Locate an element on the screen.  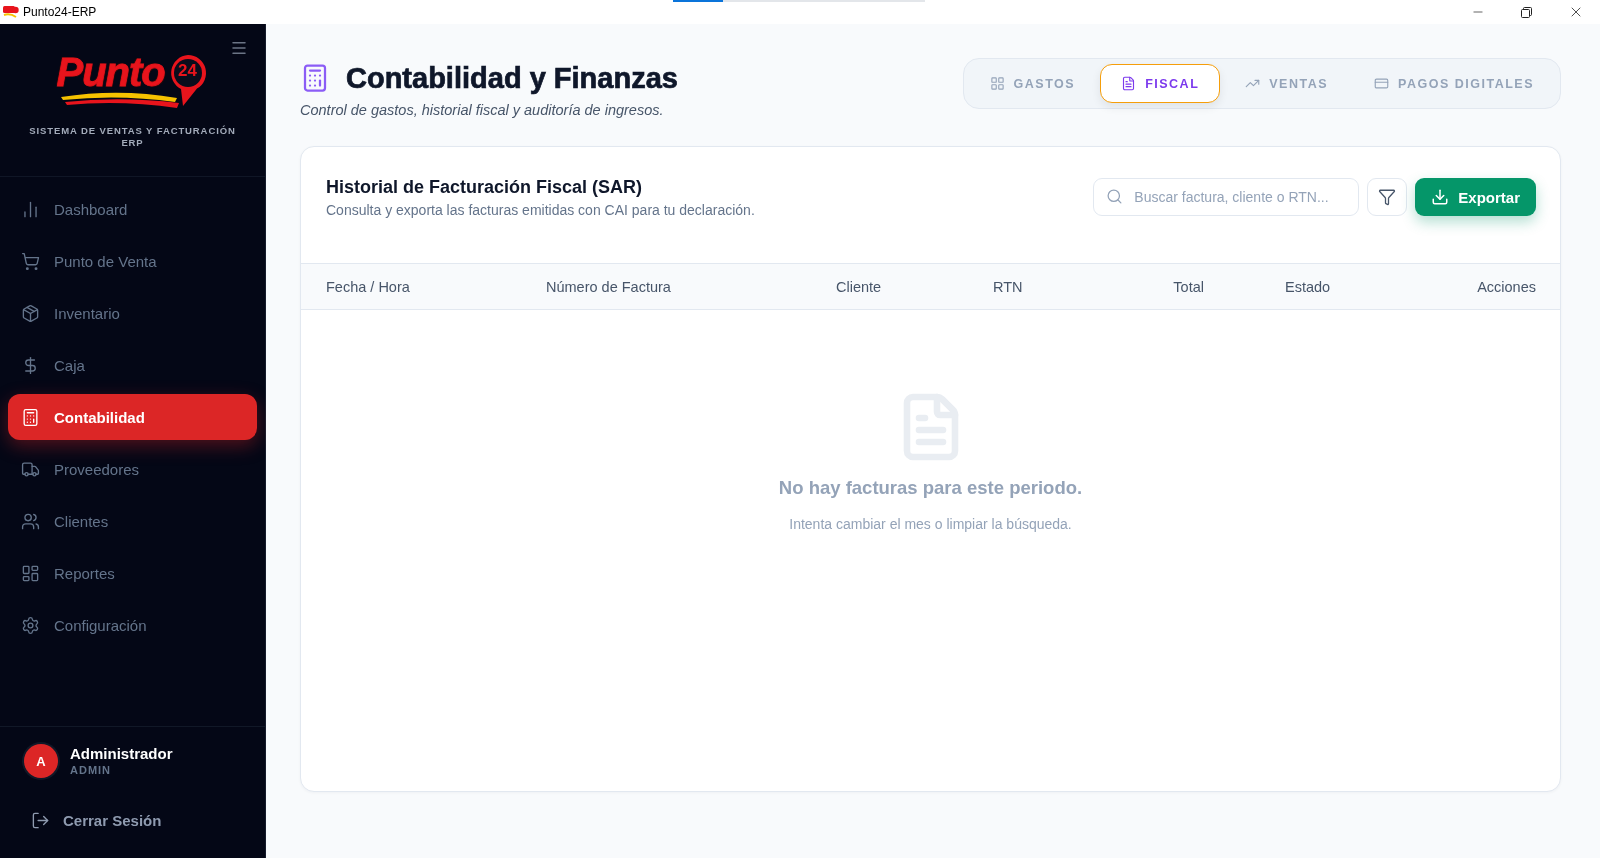
tab: GASTOS is located at coordinates (1032, 83).